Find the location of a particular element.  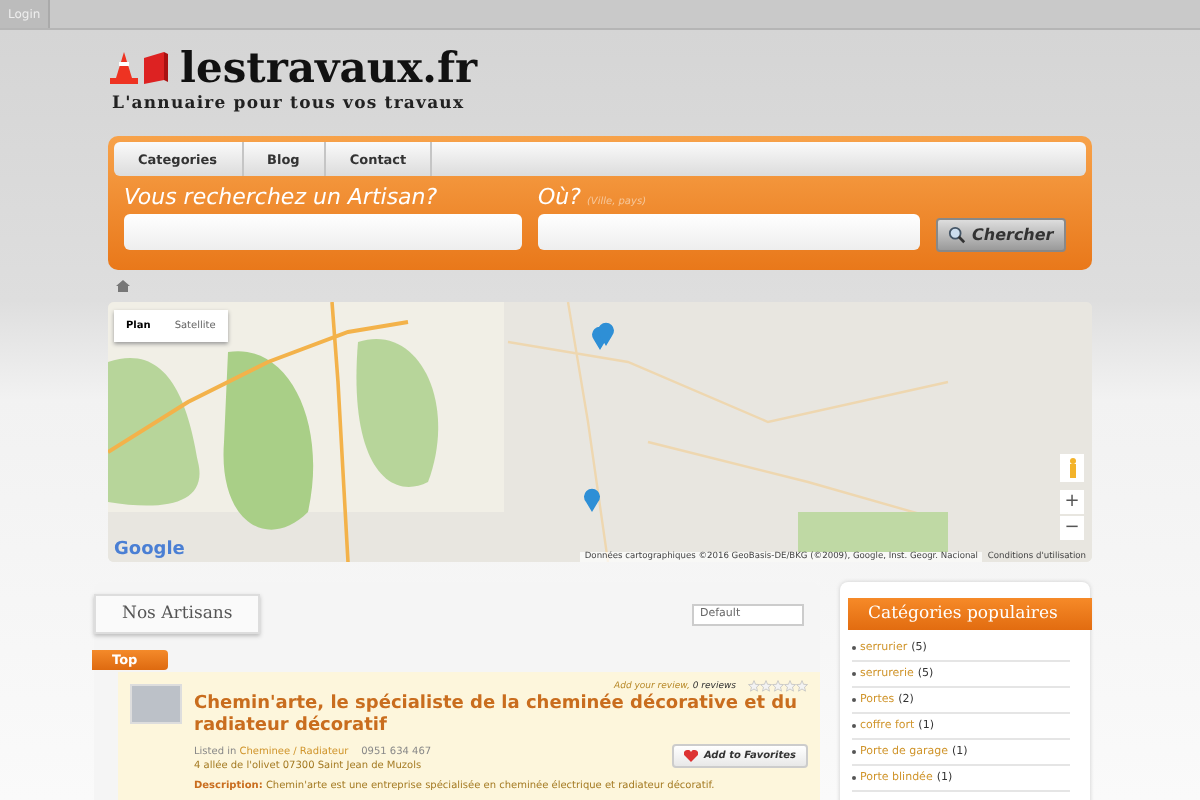

pegman-icon is located at coordinates (1072, 468).